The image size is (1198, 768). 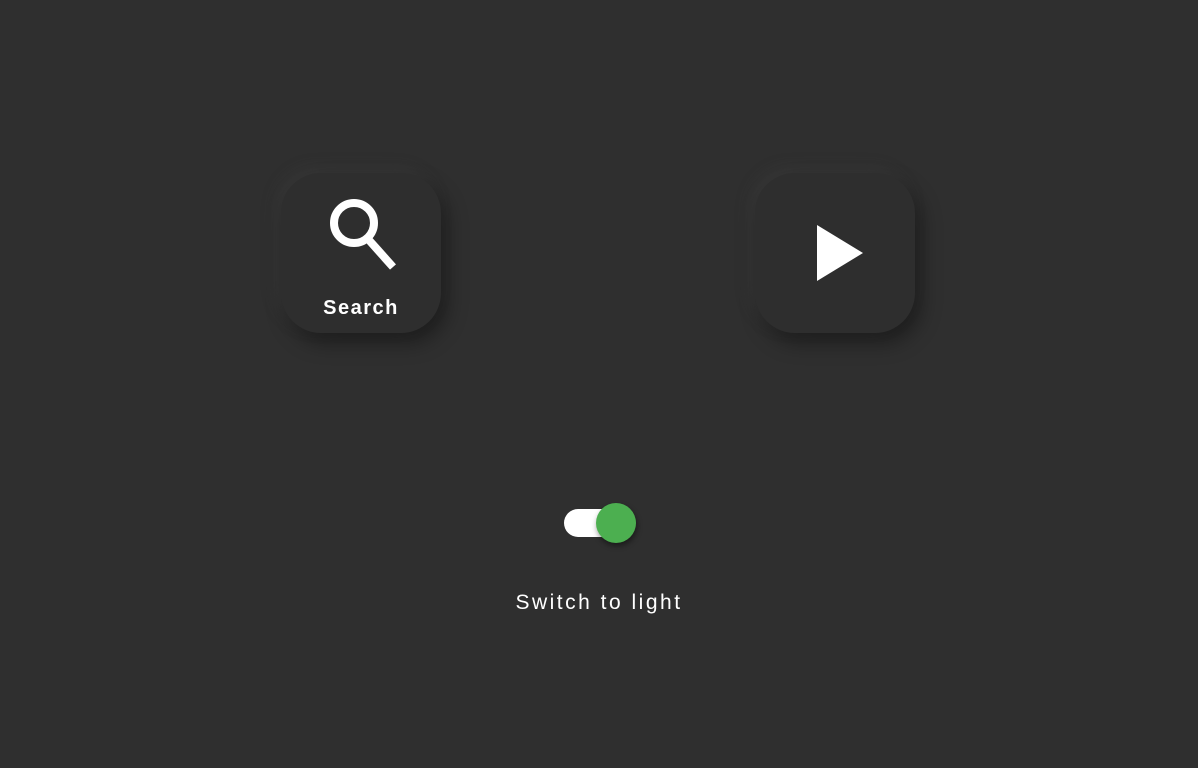 I want to click on search-icon, so click(x=363, y=234).